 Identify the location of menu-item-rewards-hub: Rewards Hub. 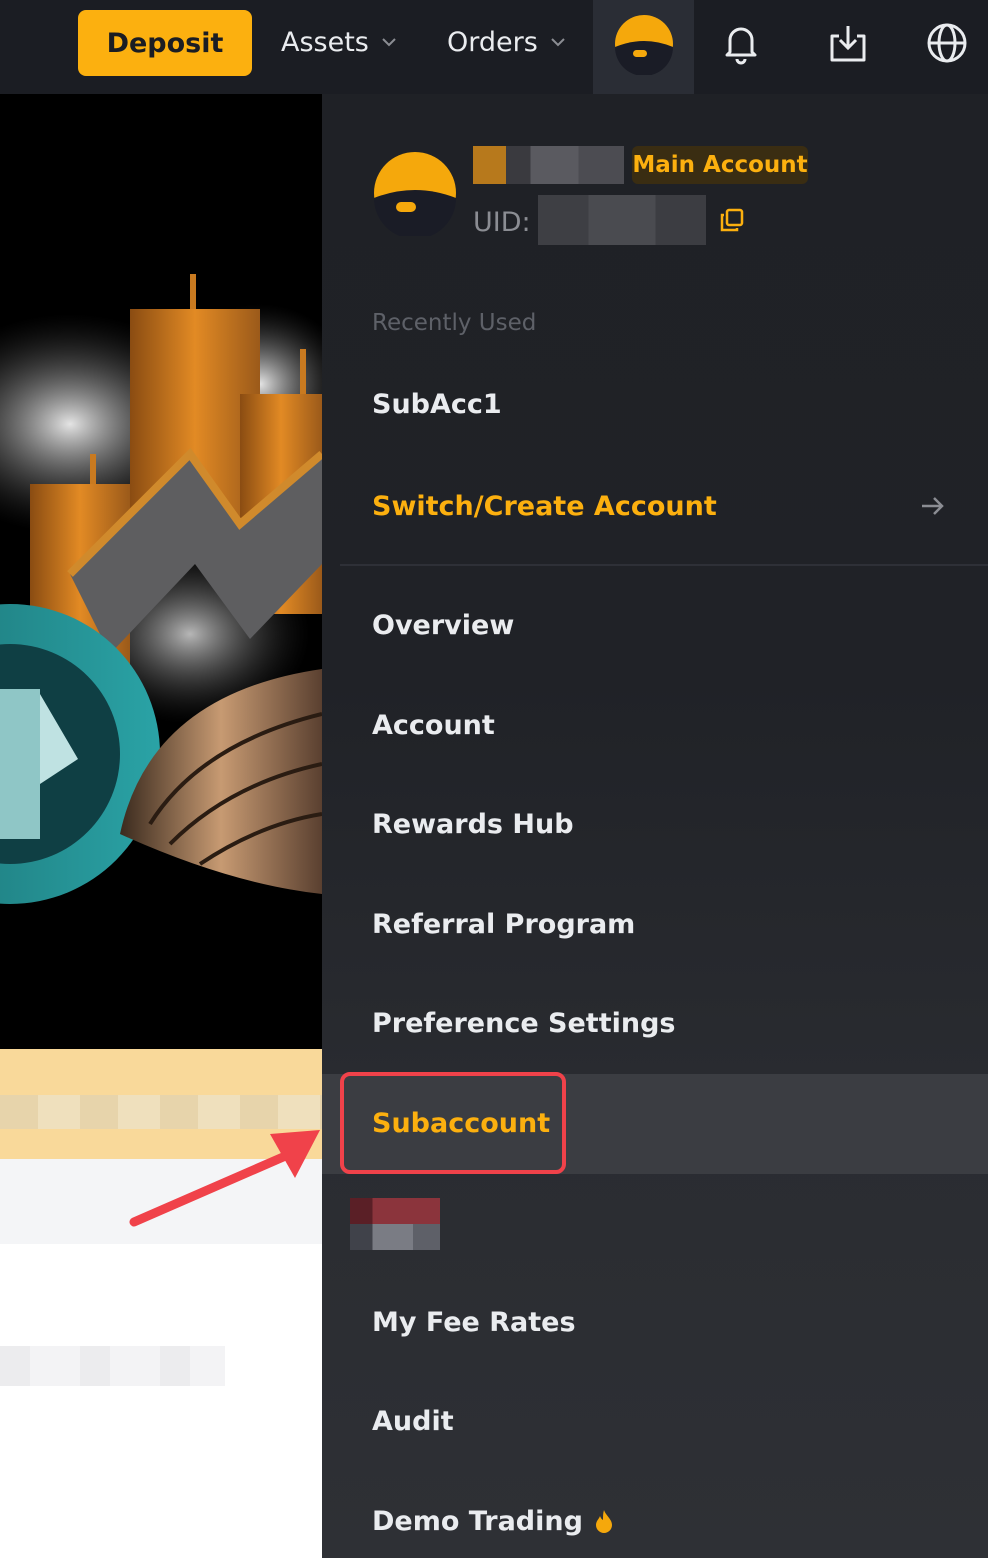
(473, 824).